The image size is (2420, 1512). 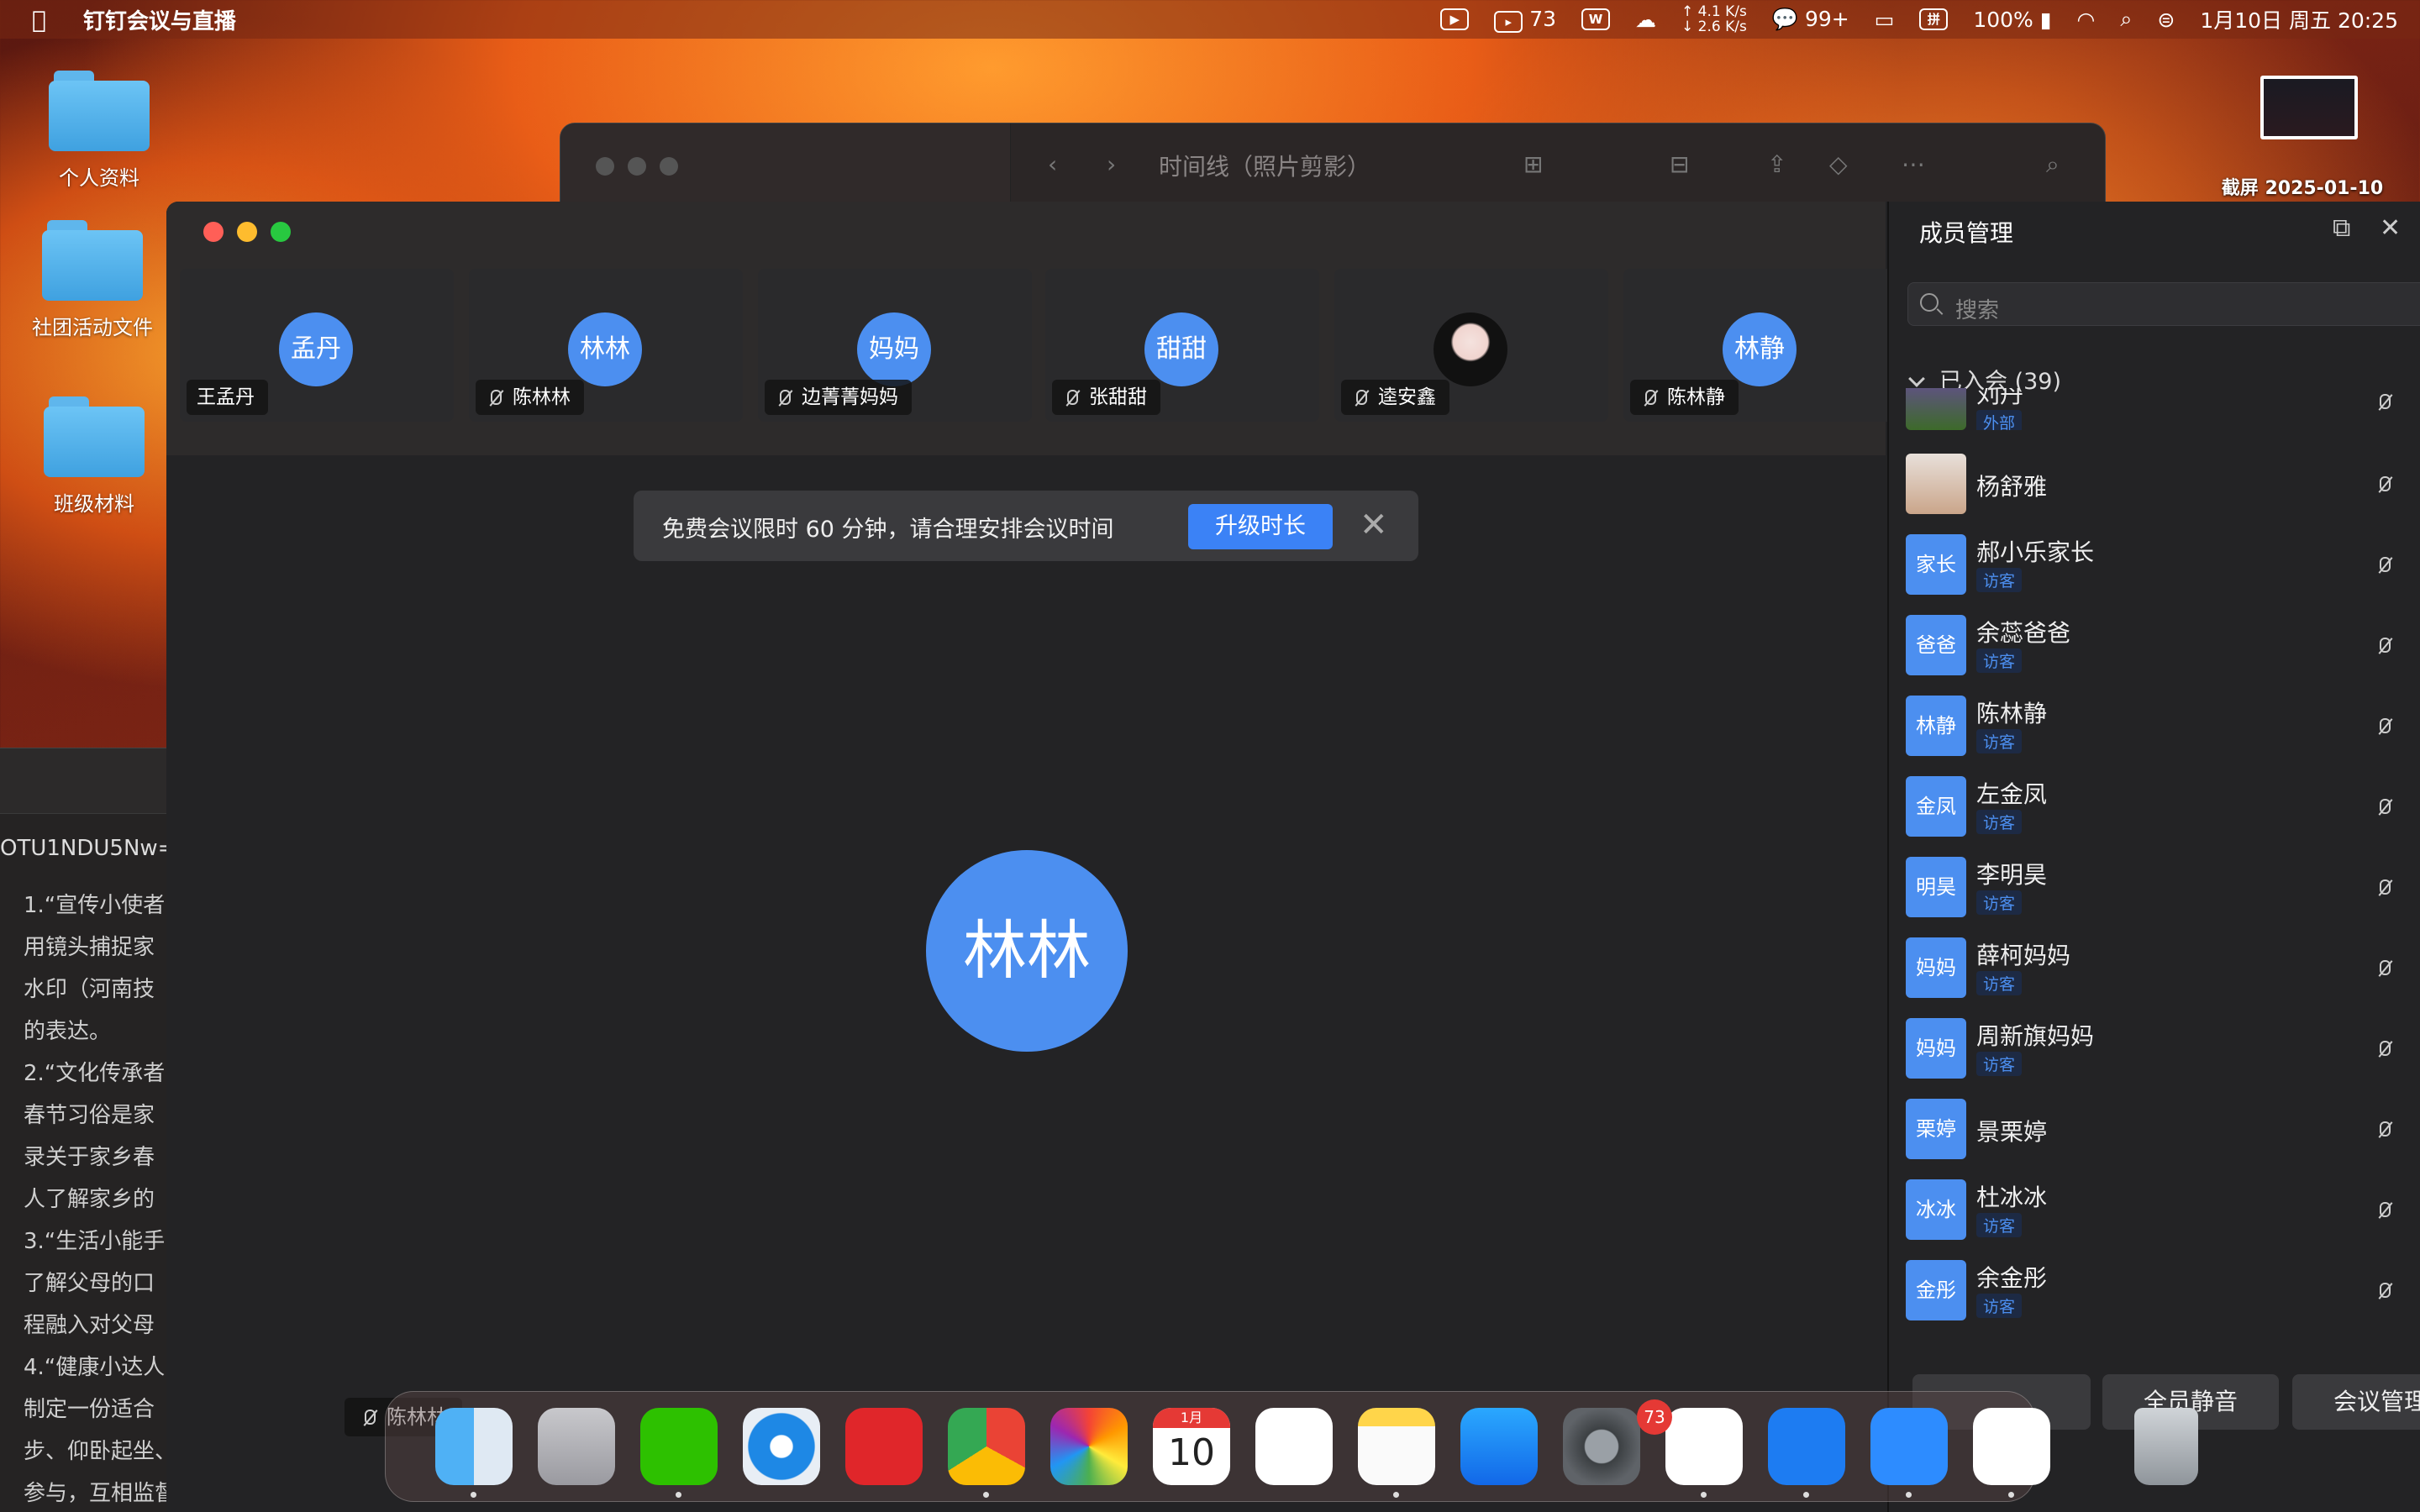 What do you see at coordinates (2166, 1446) in the screenshot?
I see `trash-icon` at bounding box center [2166, 1446].